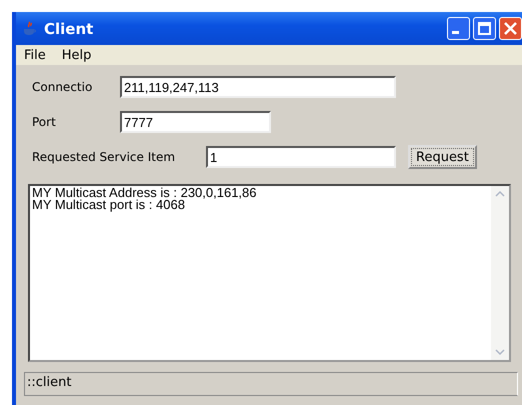 The height and width of the screenshot is (405, 522). What do you see at coordinates (510, 28) in the screenshot?
I see `close-button` at bounding box center [510, 28].